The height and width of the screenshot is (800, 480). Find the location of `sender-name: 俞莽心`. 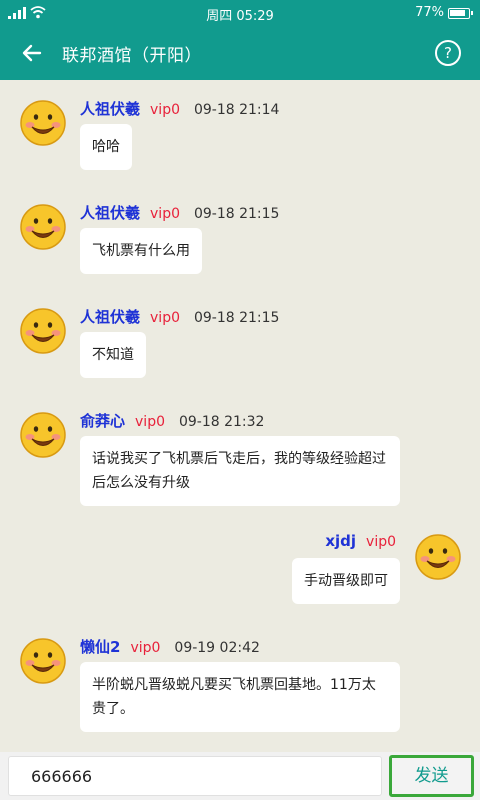

sender-name: 俞莽心 is located at coordinates (102, 421).